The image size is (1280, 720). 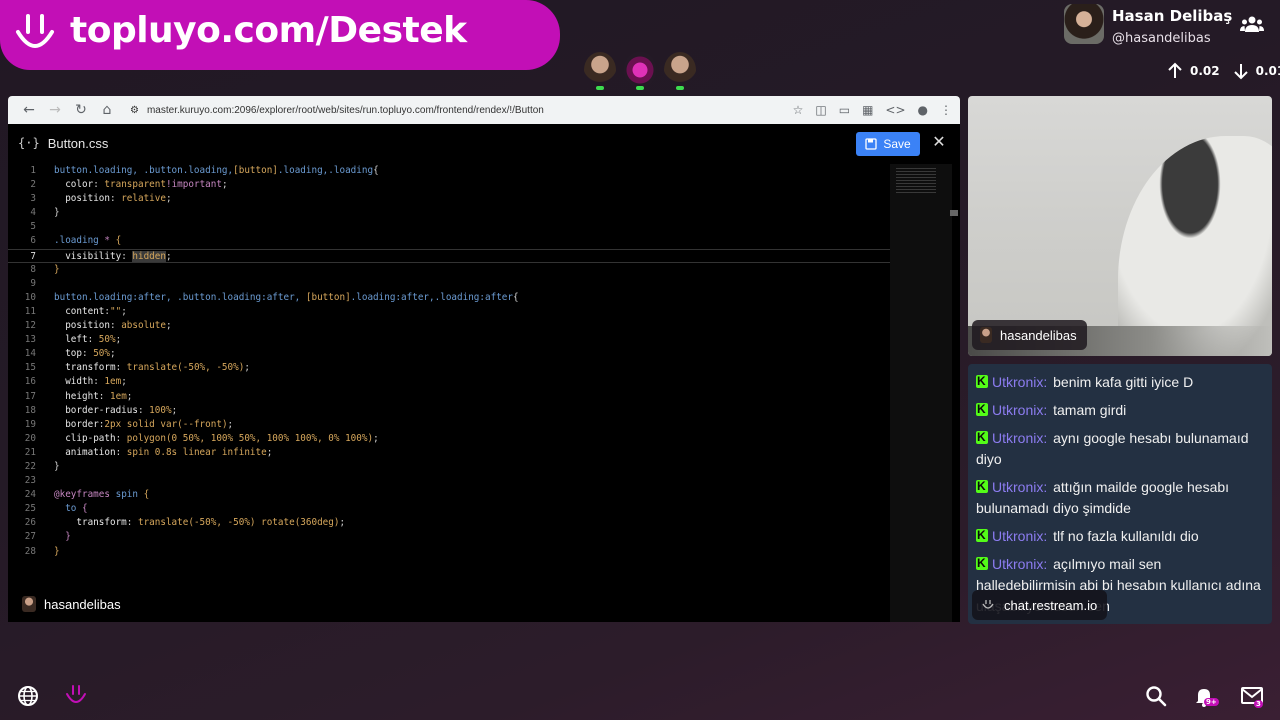 What do you see at coordinates (101, 199) in the screenshot?
I see `code-line: 3 position: relative;` at bounding box center [101, 199].